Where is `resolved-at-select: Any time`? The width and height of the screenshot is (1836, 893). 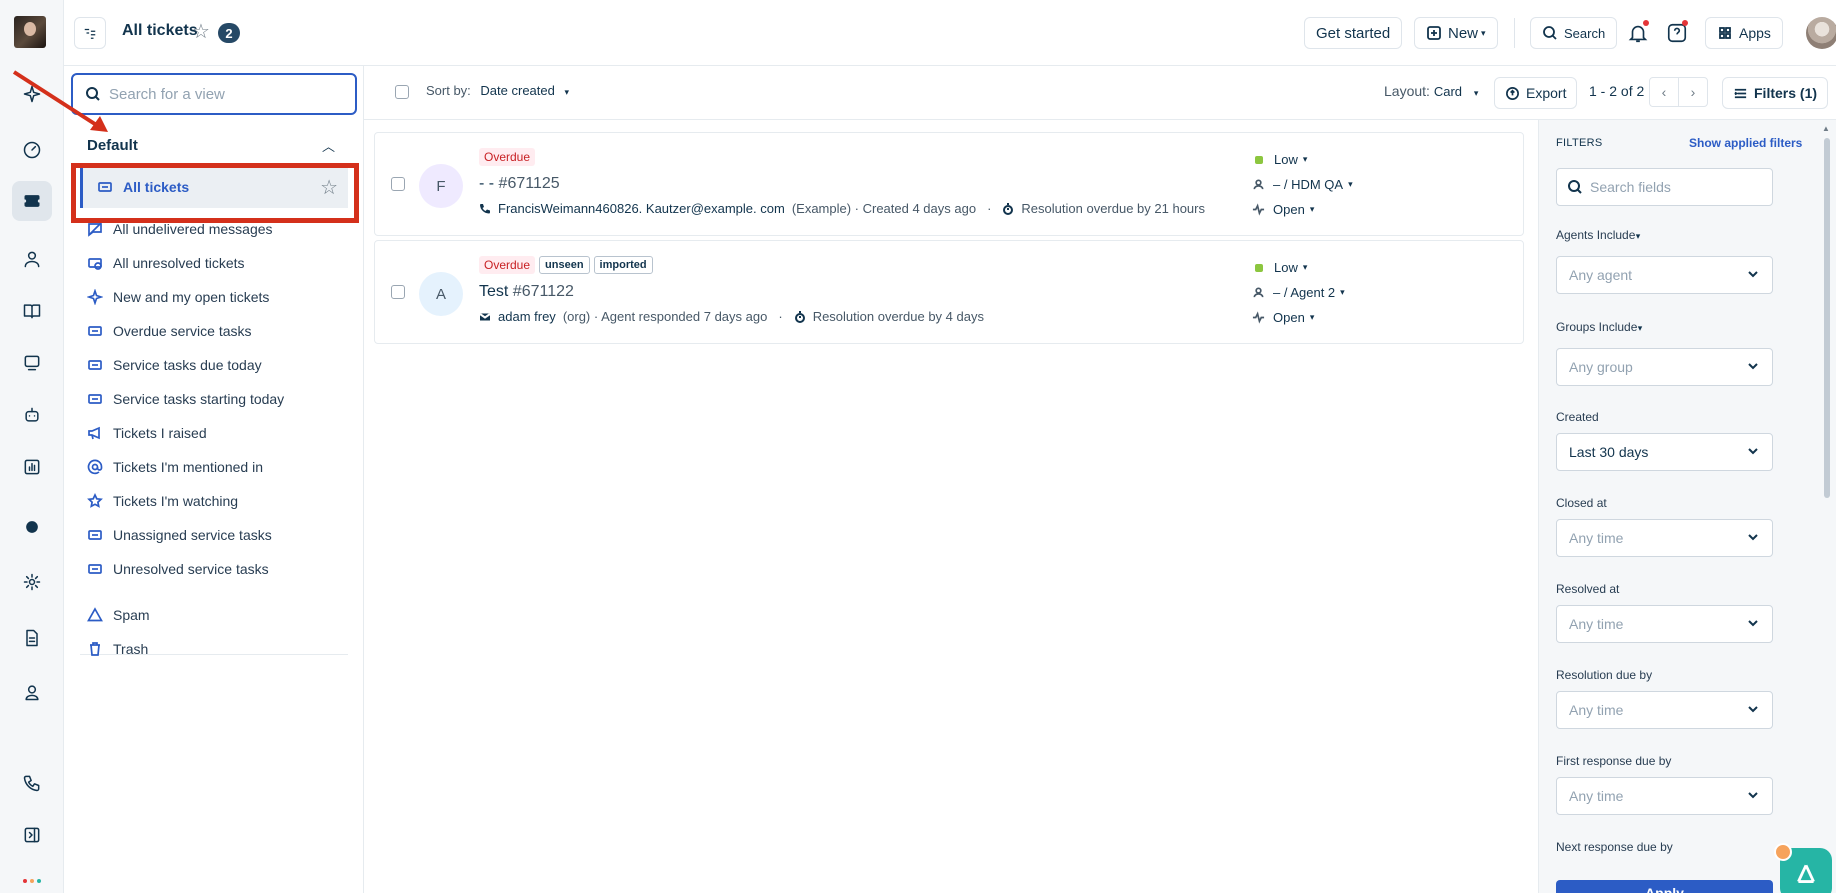
resolved-at-select: Any time is located at coordinates (1664, 624).